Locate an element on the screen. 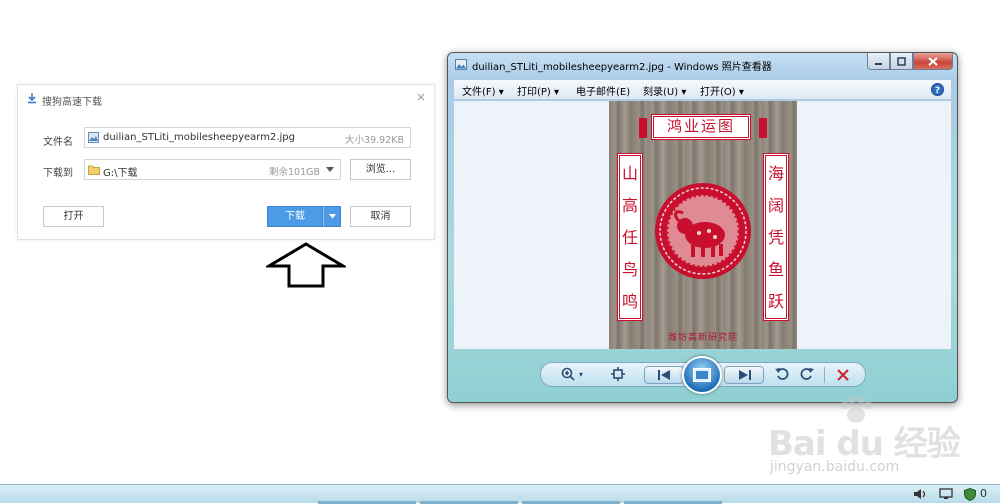 This screenshot has height=504, width=1000. viewer-control-bar: ▾ is located at coordinates (703, 375).